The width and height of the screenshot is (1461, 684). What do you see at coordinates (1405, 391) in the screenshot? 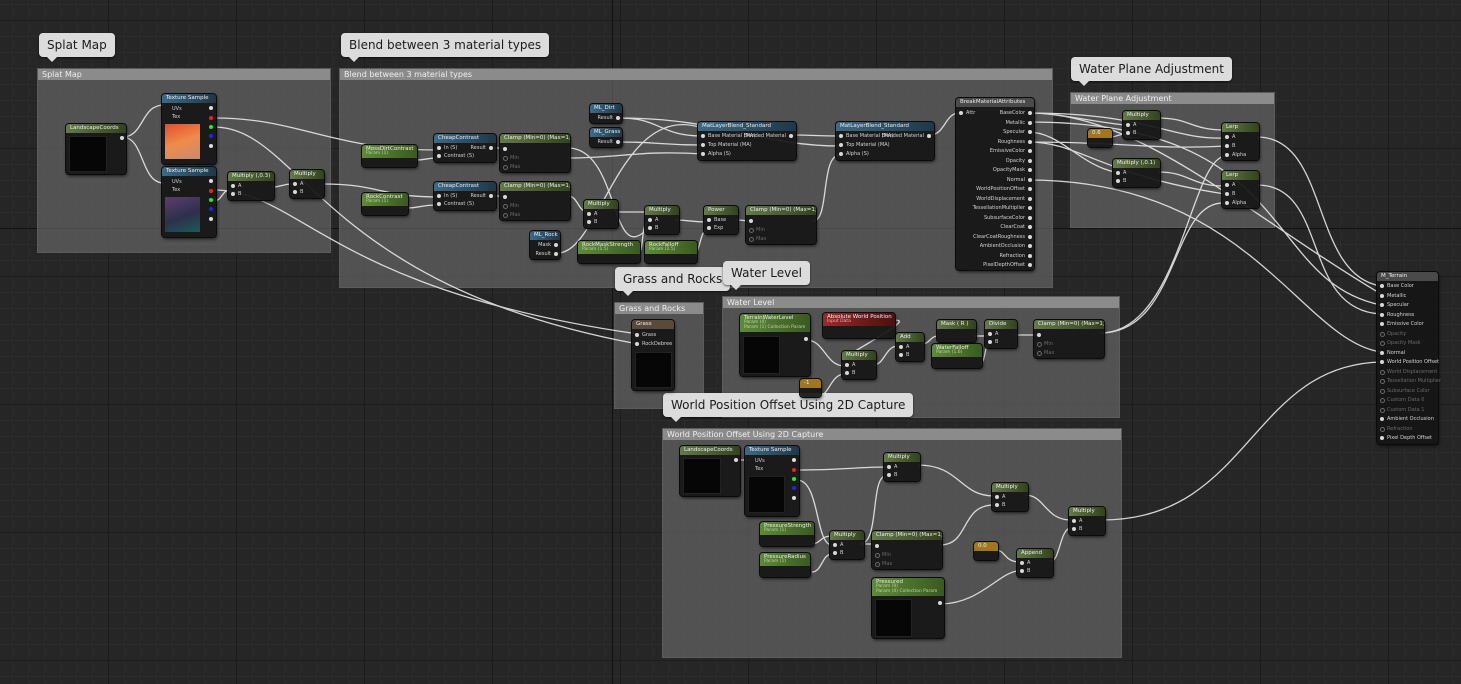
I see `input-pin: Subsurface Color` at bounding box center [1405, 391].